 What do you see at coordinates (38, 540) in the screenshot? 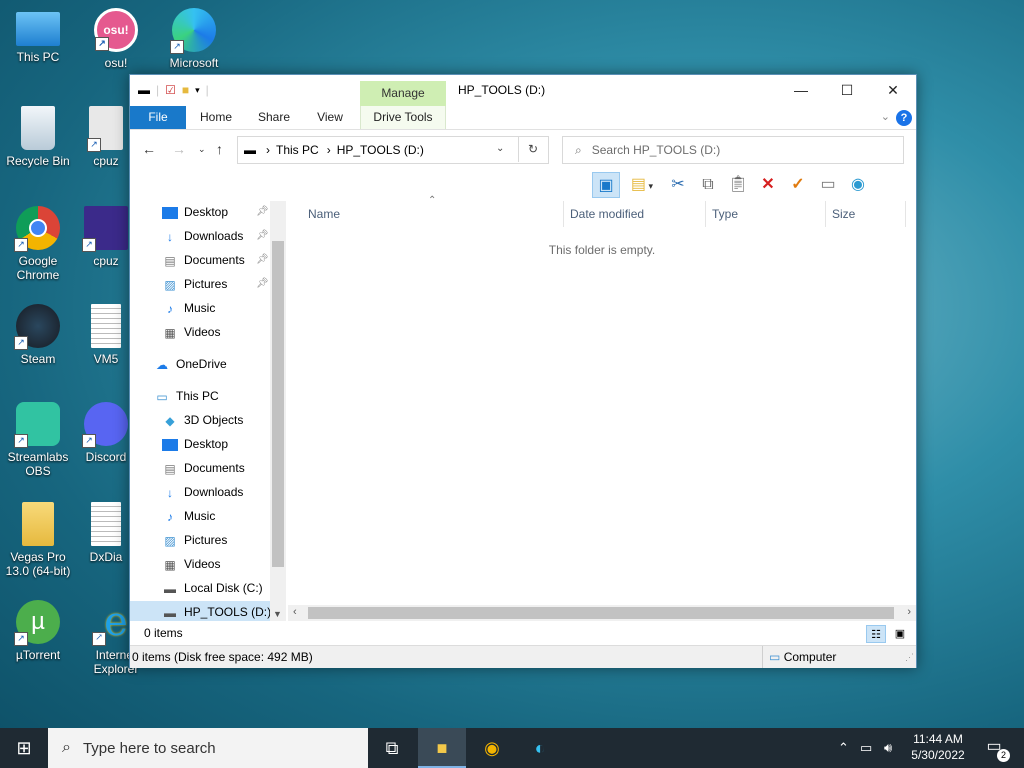
I see `desktop-icon-vegas-pro: Vegas Pro 13.0 (64-bit)` at bounding box center [38, 540].